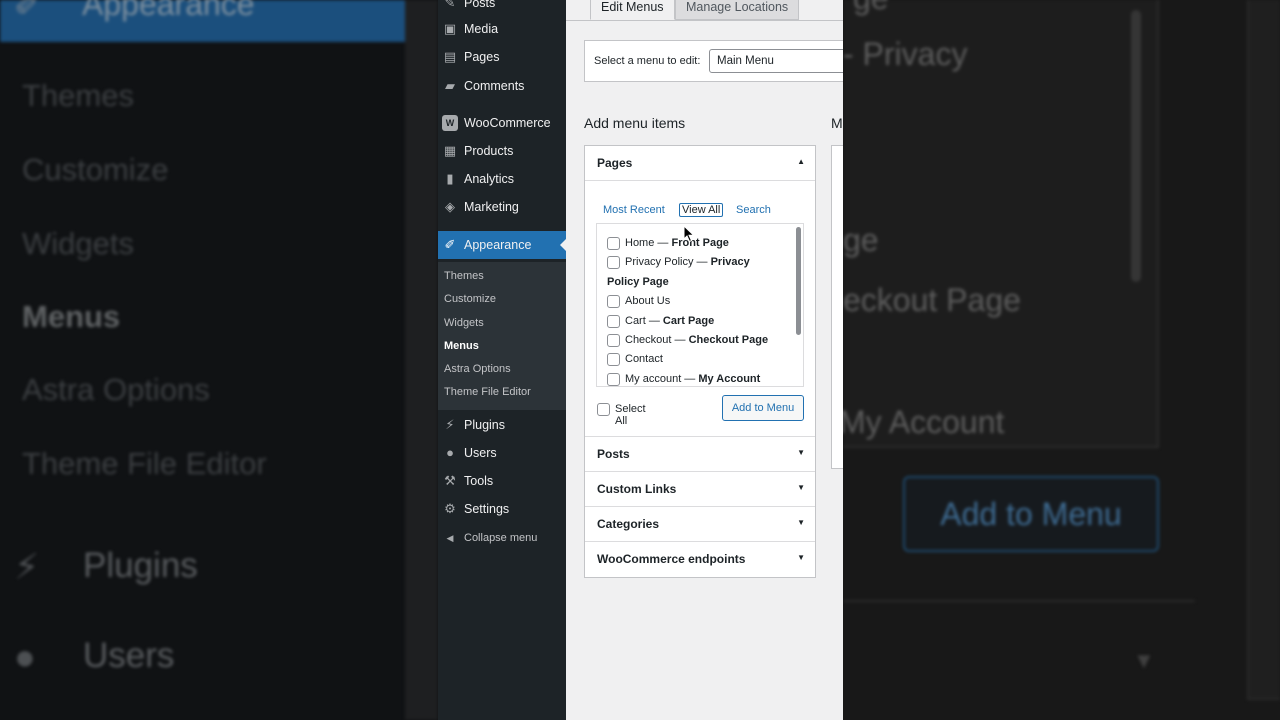 The height and width of the screenshot is (720, 1280). I want to click on select-menu-panel: Select a menu to edit: Main Menu, so click(713, 61).